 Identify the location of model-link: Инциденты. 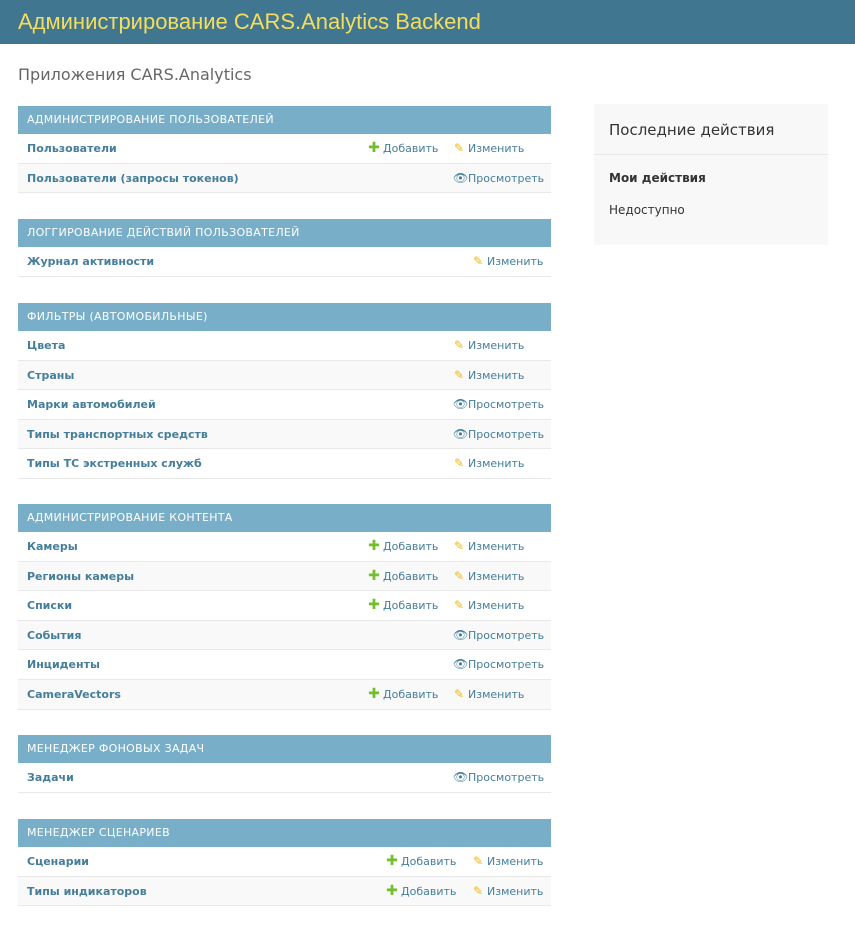
(63, 664).